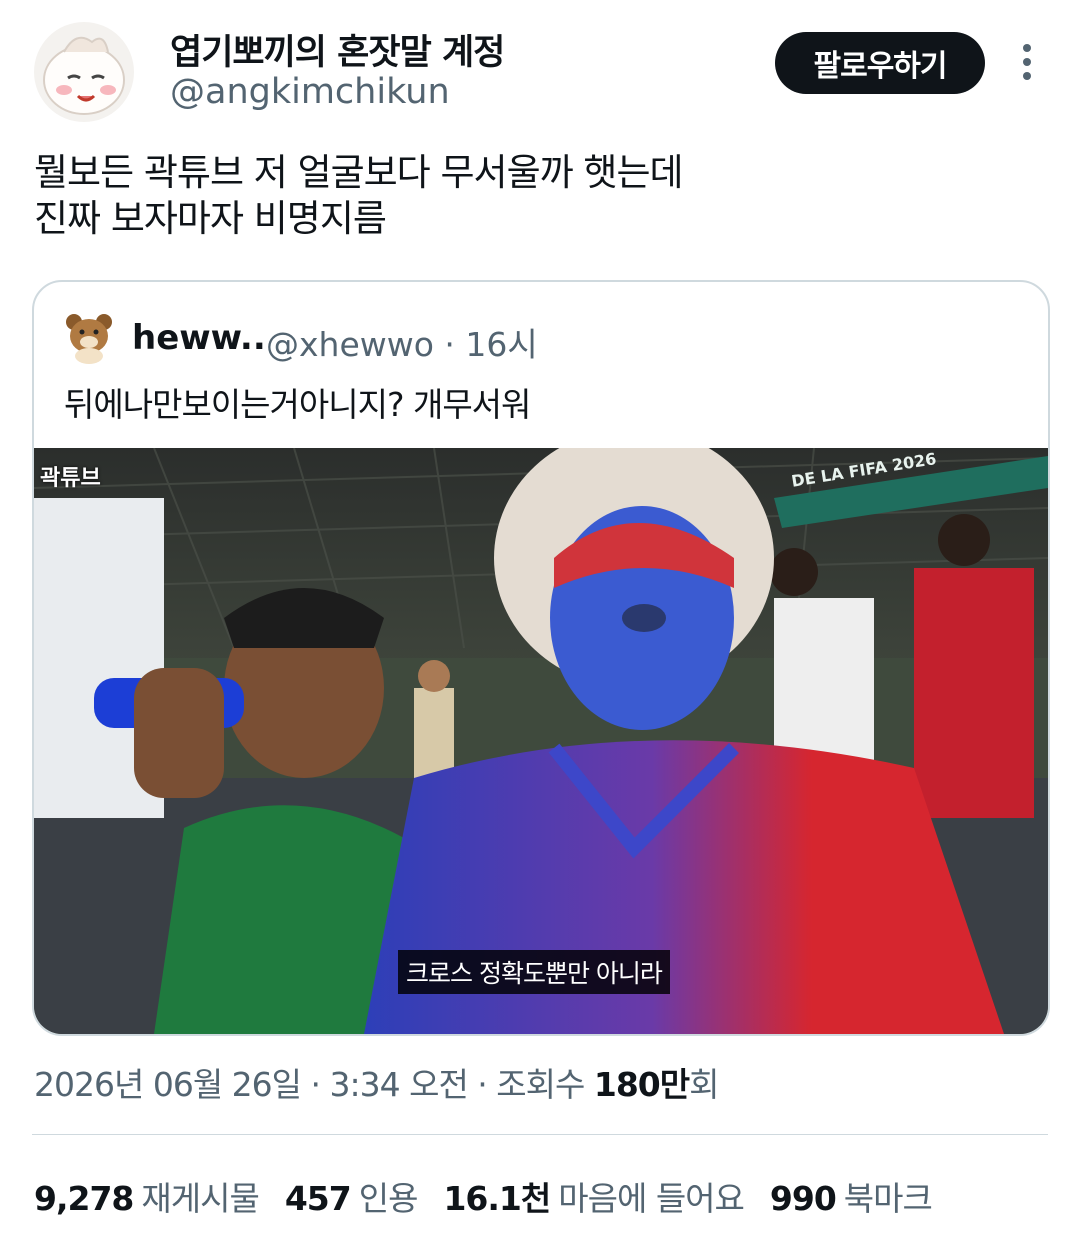 The image size is (1080, 1241). Describe the element at coordinates (803, 1198) in the screenshot. I see `stat-value: 990` at that location.